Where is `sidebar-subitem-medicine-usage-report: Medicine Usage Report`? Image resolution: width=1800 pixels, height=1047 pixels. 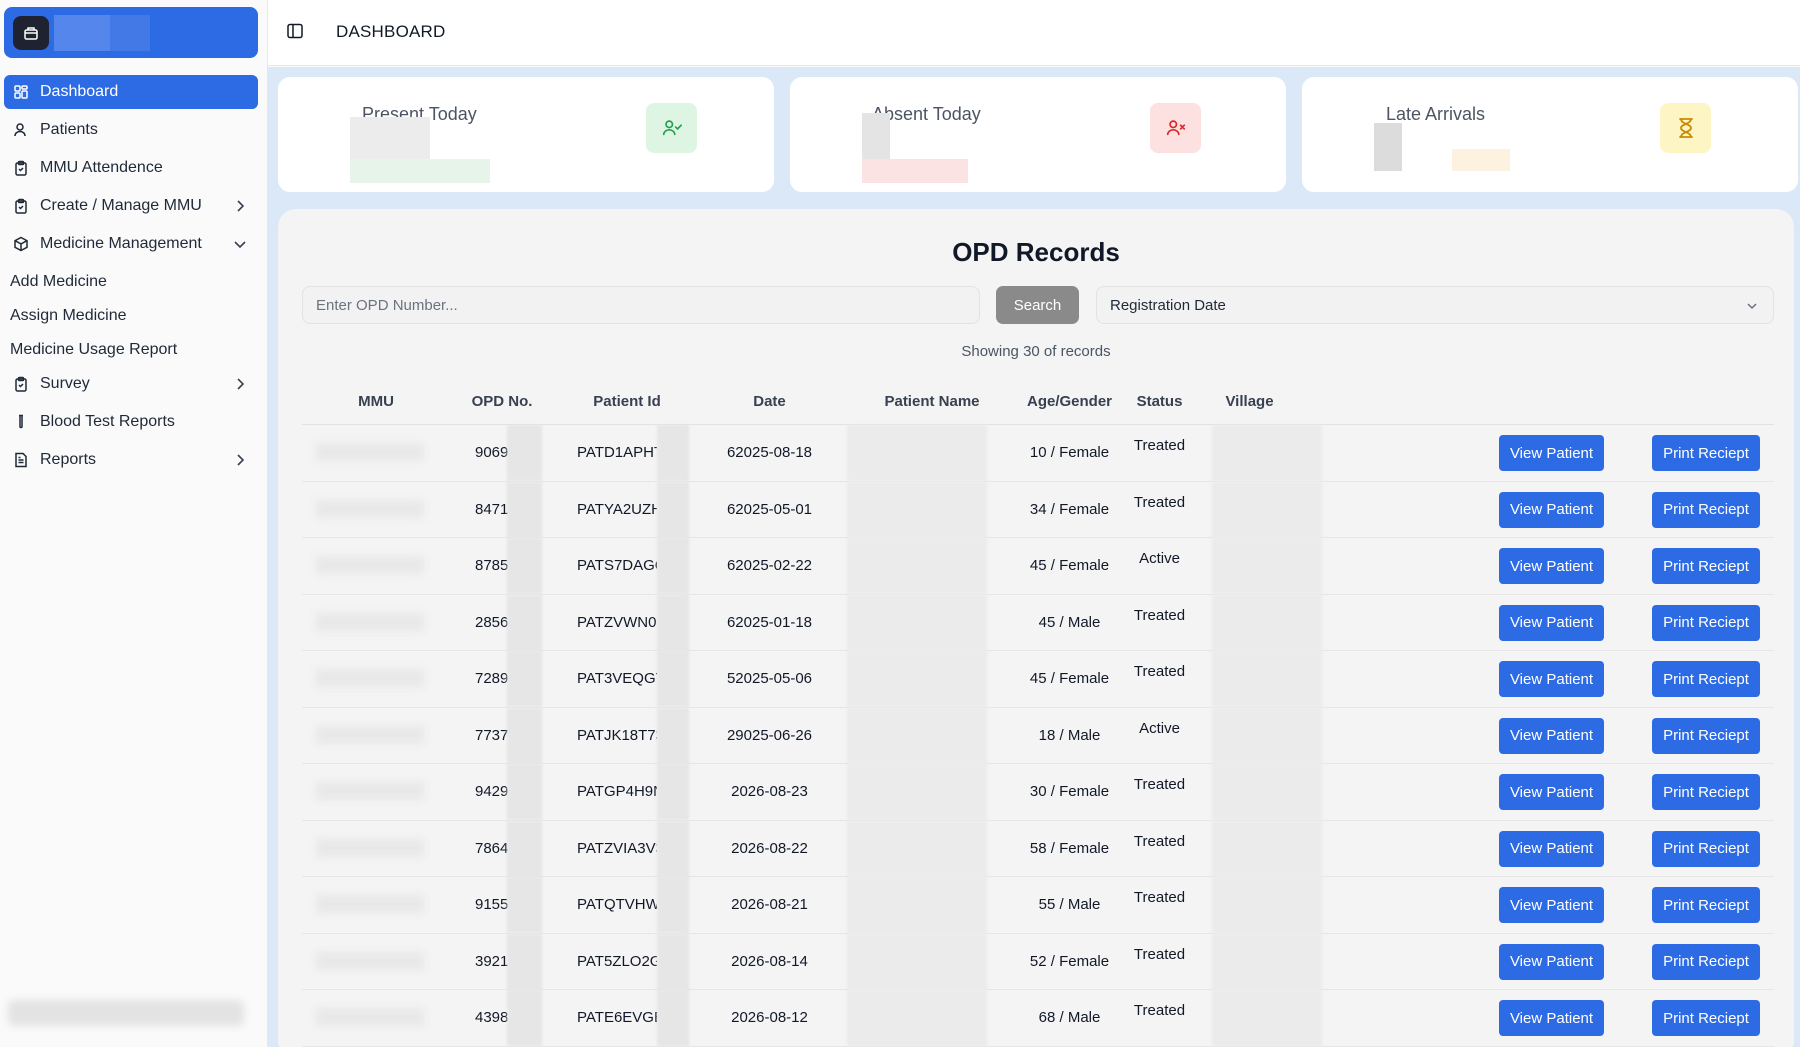 sidebar-subitem-medicine-usage-report: Medicine Usage Report is located at coordinates (131, 350).